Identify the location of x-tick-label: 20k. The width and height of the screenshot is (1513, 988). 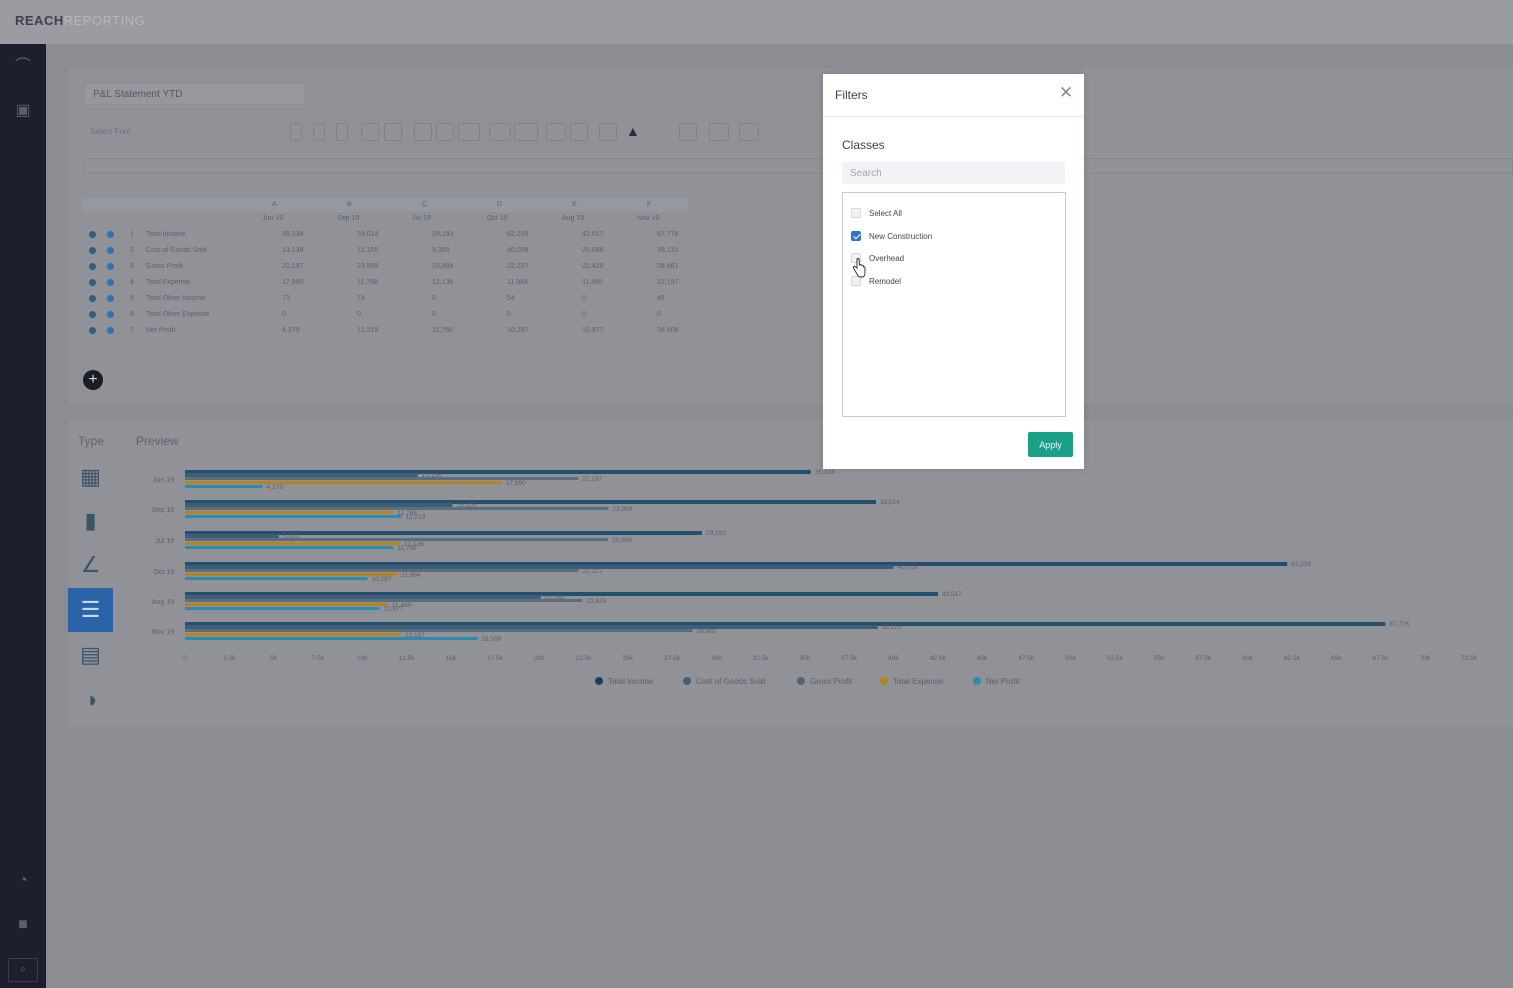
(539, 658).